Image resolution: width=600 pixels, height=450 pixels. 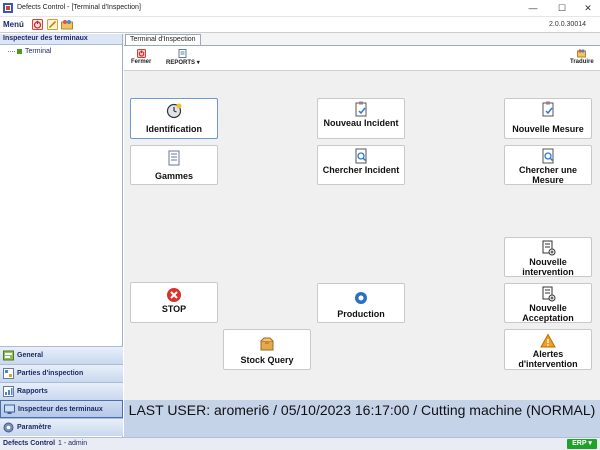 I want to click on version-label: 2.0.0.30014, so click(x=567, y=24).